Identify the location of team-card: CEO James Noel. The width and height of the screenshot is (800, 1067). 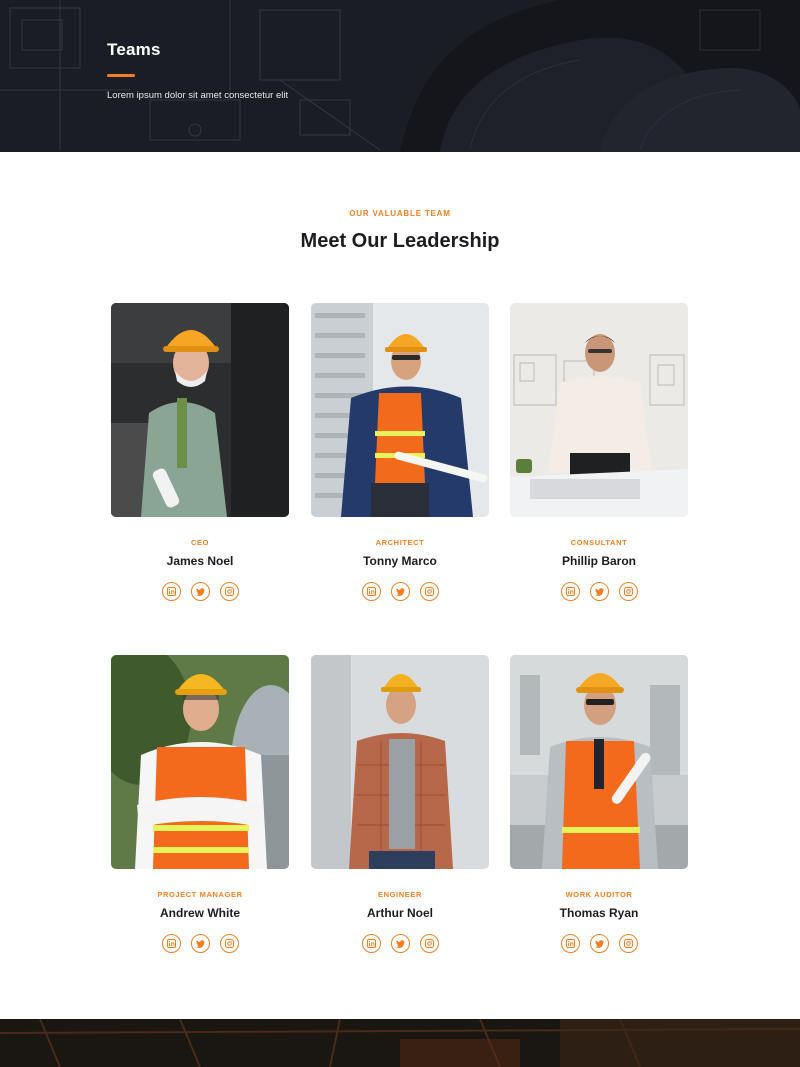
(200, 452).